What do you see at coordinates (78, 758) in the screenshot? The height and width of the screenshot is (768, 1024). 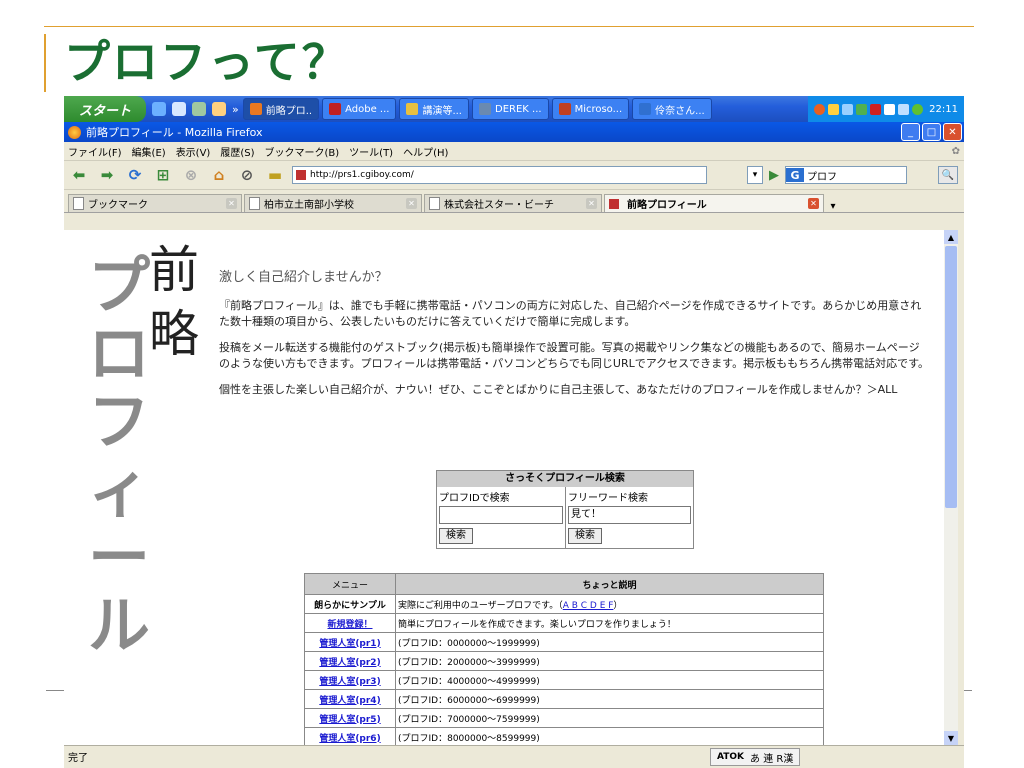 I see `status-text: 完了` at bounding box center [78, 758].